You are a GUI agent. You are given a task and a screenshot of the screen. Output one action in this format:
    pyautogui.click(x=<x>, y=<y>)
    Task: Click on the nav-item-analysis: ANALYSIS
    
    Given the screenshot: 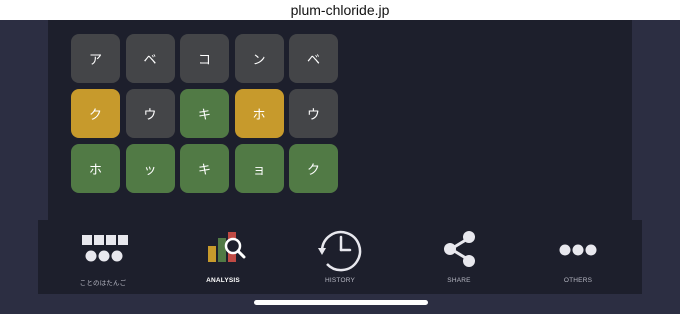 What is the action you would take?
    pyautogui.click(x=223, y=257)
    